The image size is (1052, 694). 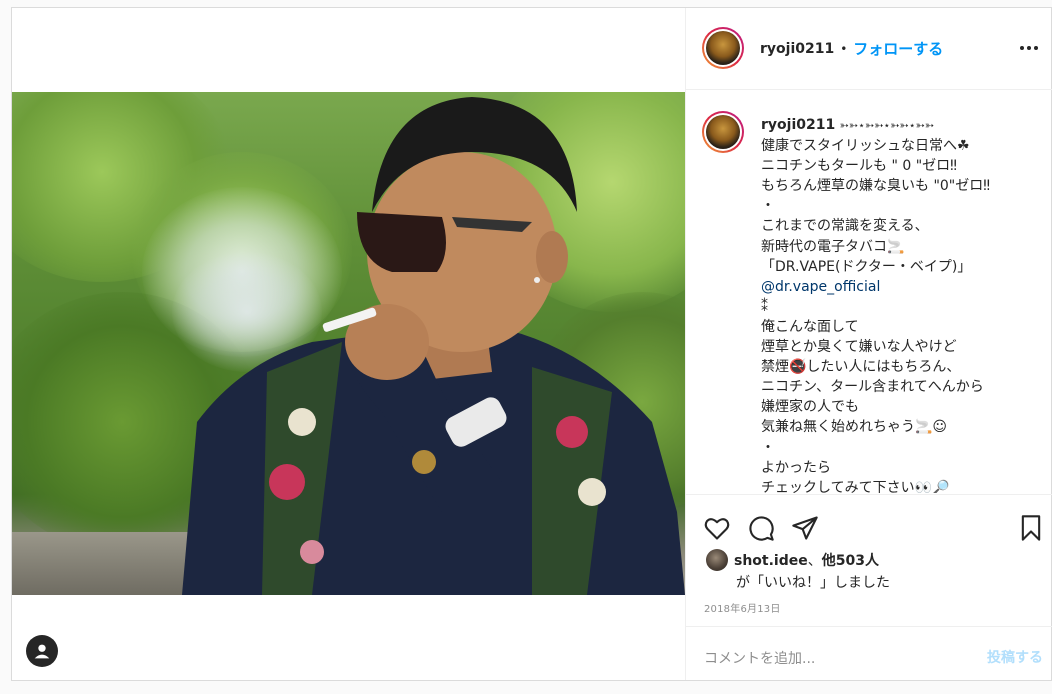 I want to click on caption-line: もちろん煙草の嫌な臭いも "0"ゼロ‼, so click(x=876, y=186).